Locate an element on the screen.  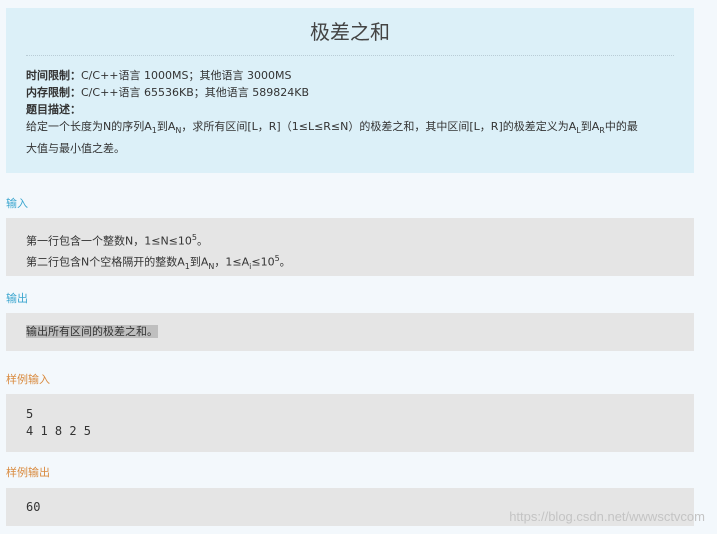
input-line-2: 第二行包含N个空格隔开的整数A1到AN，1≤Ai≤105。 is located at coordinates (360, 262).